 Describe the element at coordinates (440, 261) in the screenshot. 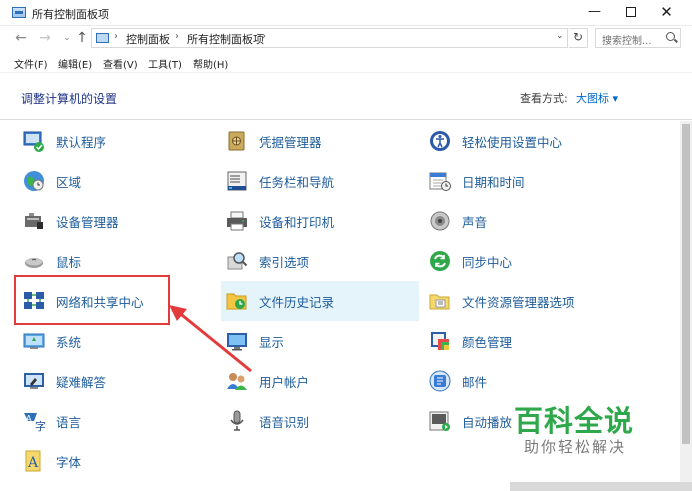

I see `sync-icon` at that location.